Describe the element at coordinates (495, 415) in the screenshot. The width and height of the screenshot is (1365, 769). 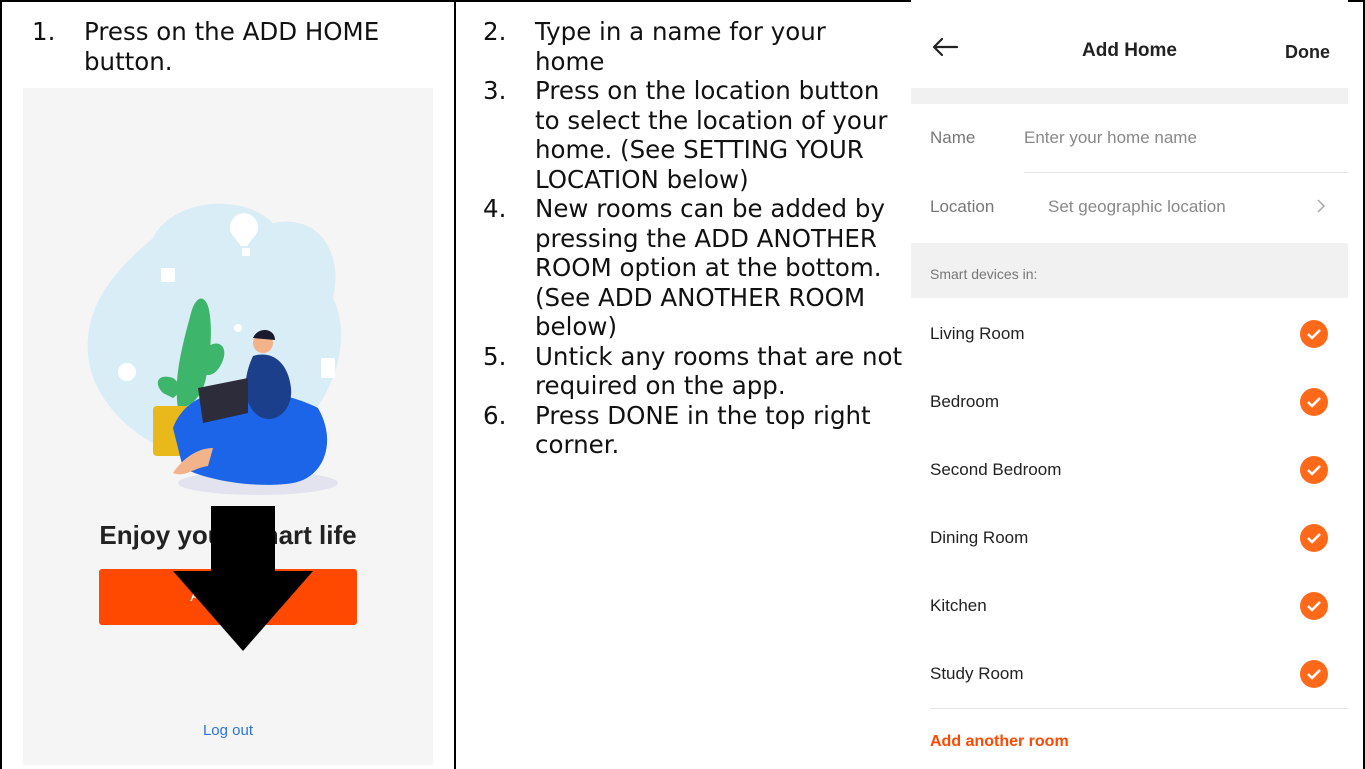
I see `step-number: 6.` at that location.